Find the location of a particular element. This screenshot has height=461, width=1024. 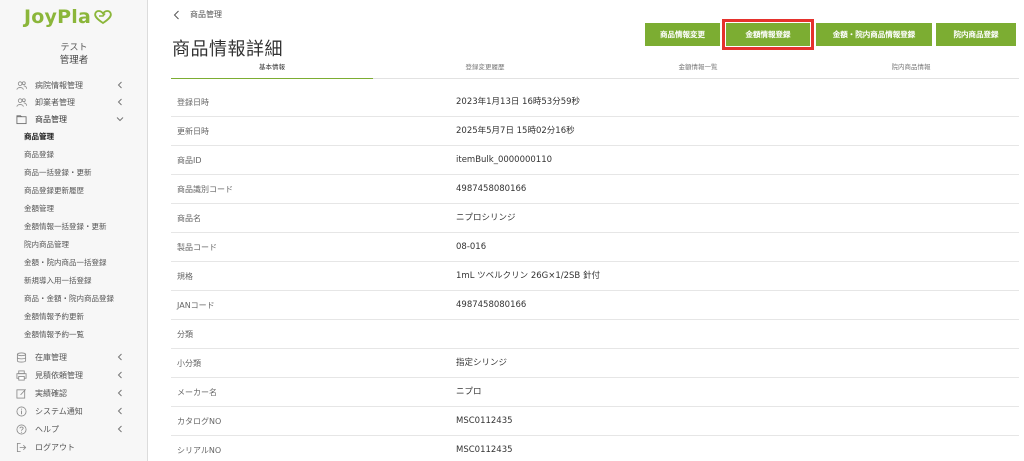

field-label: カタログNO is located at coordinates (199, 421).